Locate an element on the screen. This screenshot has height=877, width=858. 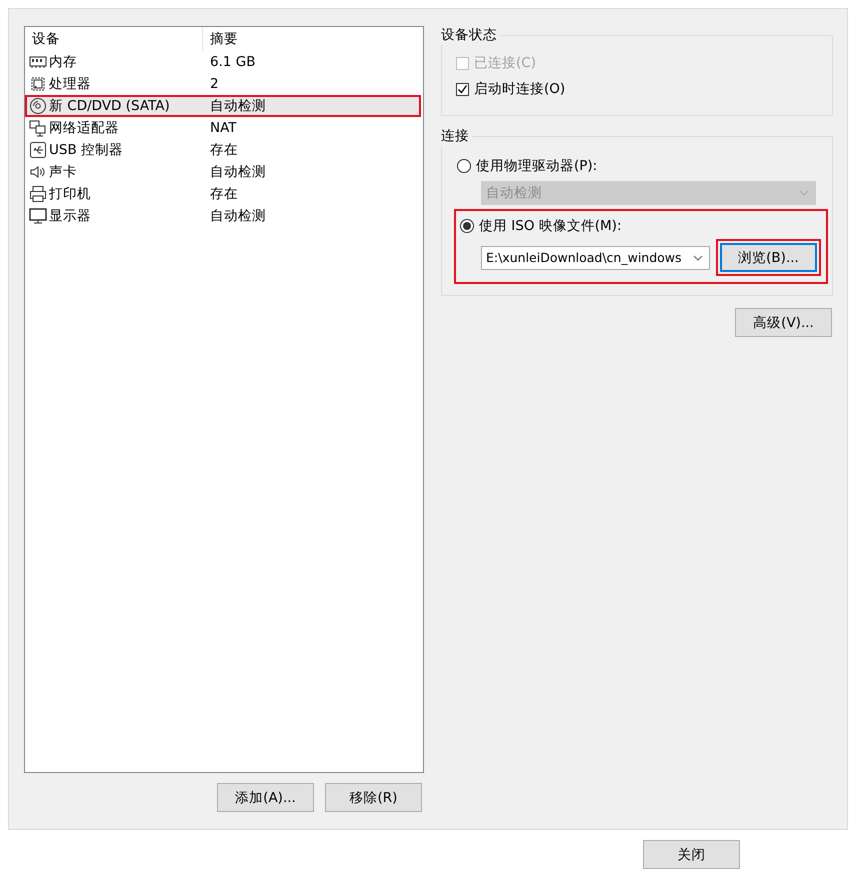
radio-label: 使用物理驱动器(P): is located at coordinates (537, 166).